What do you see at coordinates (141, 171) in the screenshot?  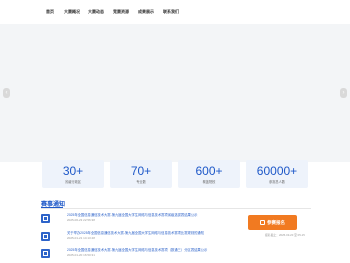 I see `stat-value: 70+` at bounding box center [141, 171].